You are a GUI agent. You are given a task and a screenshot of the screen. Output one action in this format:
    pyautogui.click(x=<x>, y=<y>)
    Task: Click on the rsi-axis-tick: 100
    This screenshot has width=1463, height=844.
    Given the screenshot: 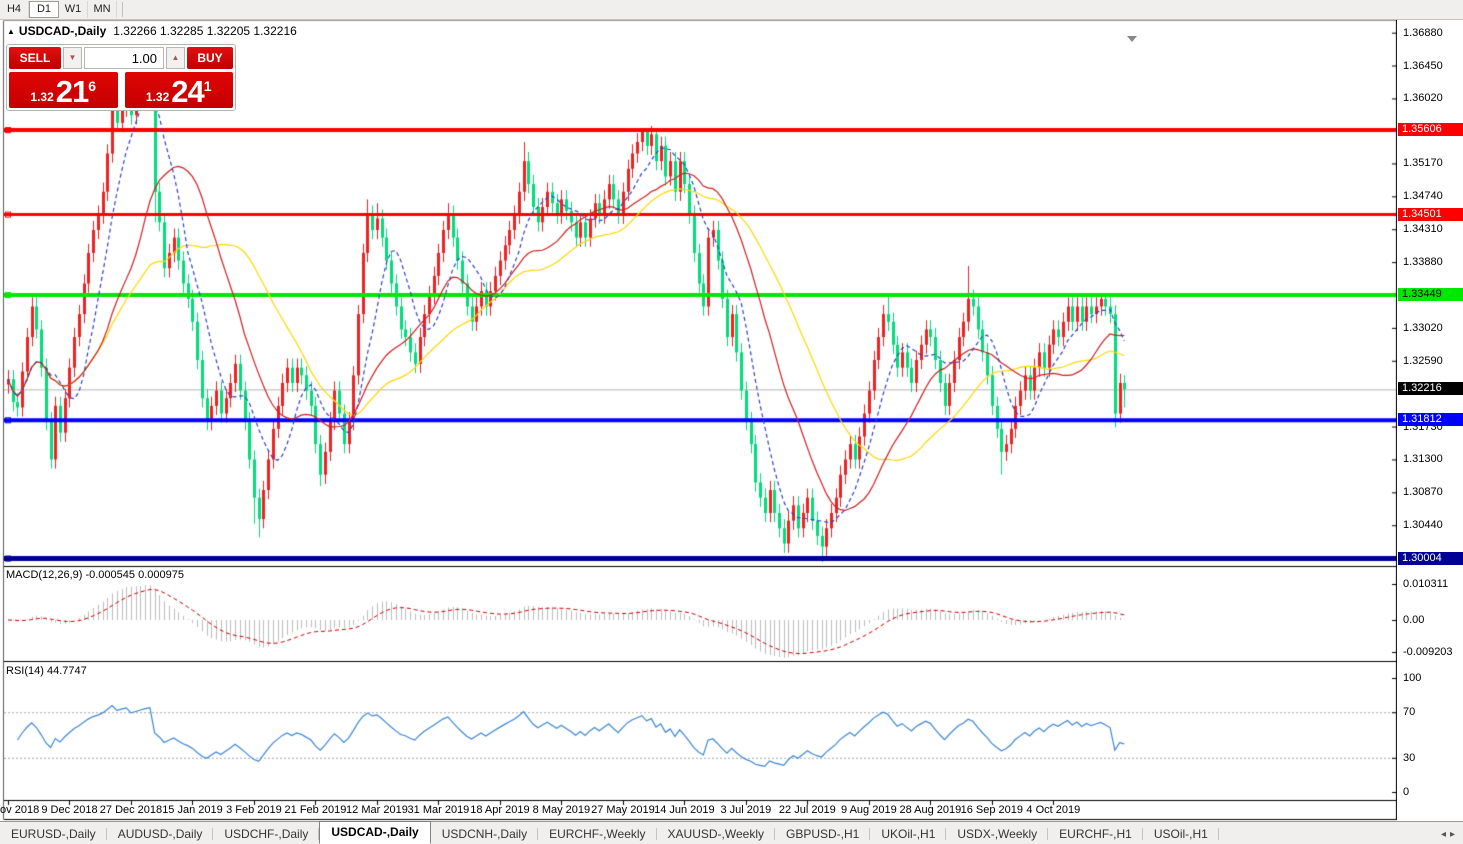 What is the action you would take?
    pyautogui.click(x=1412, y=678)
    